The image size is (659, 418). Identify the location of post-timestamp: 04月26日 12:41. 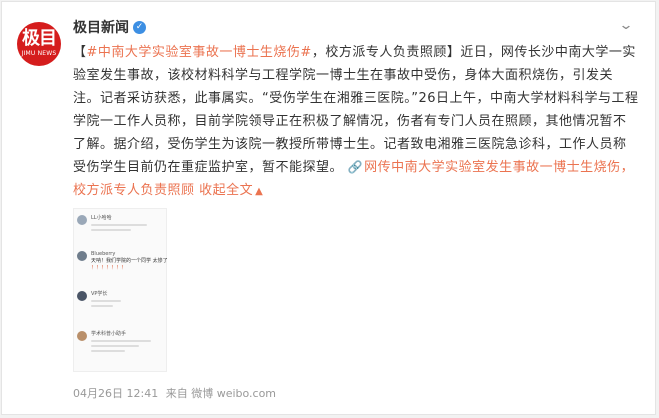
(115, 393).